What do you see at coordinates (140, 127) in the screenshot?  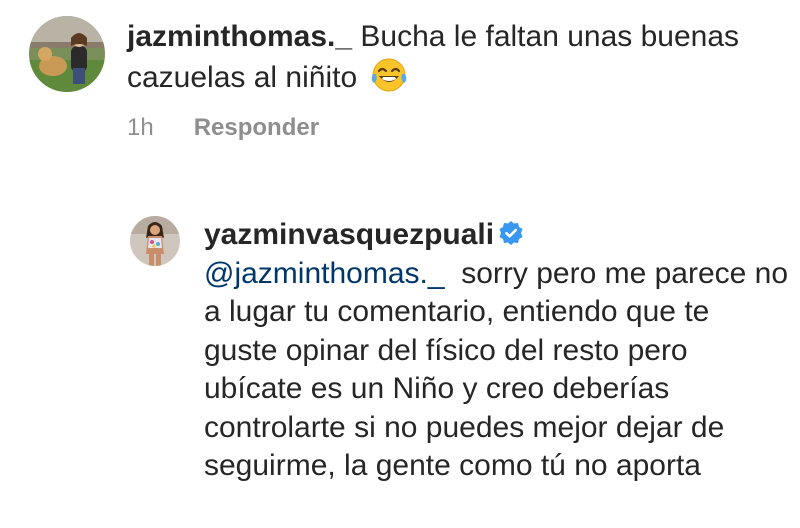 I see `comment-time: 1h` at bounding box center [140, 127].